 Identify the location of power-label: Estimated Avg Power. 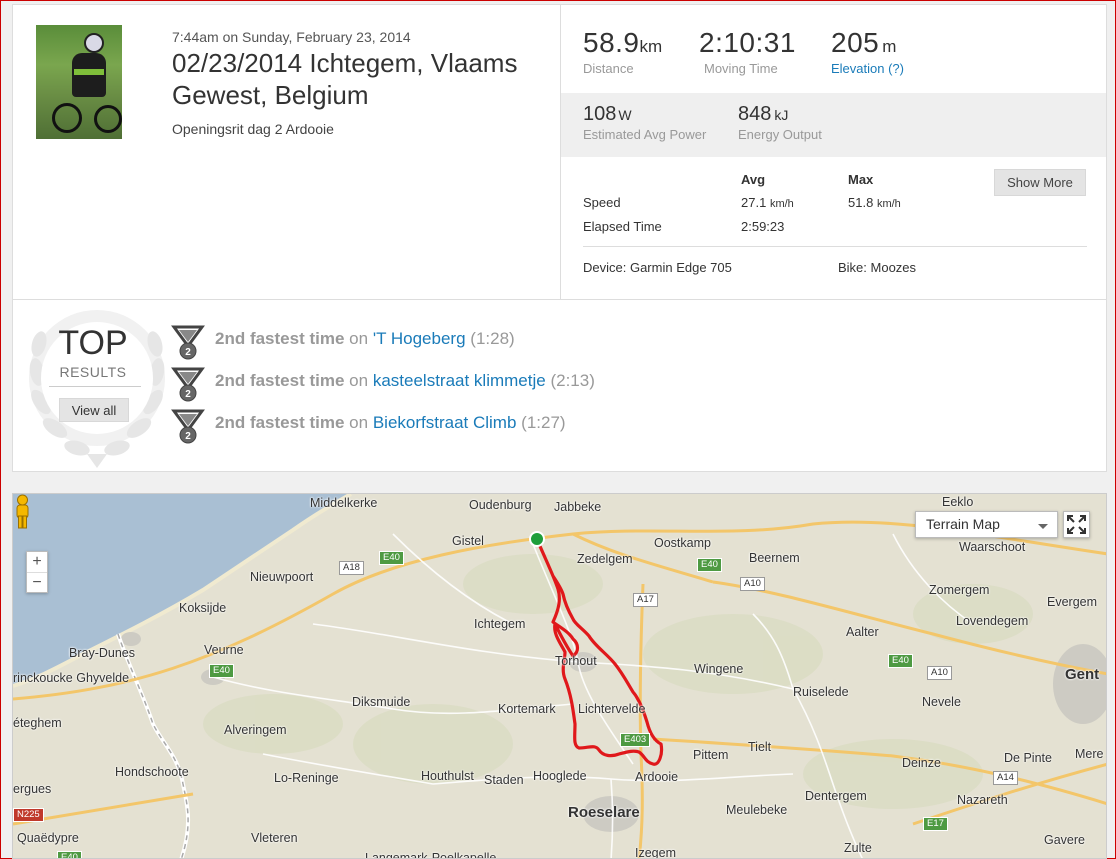
(645, 134).